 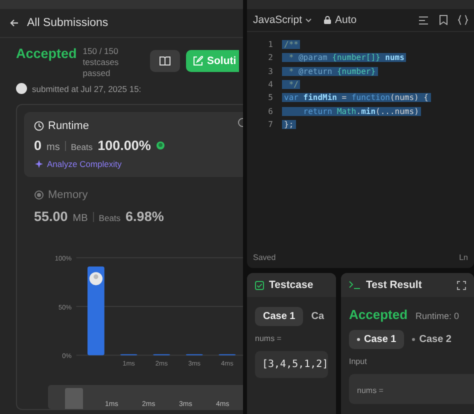 I want to click on book-icon, so click(x=165, y=61).